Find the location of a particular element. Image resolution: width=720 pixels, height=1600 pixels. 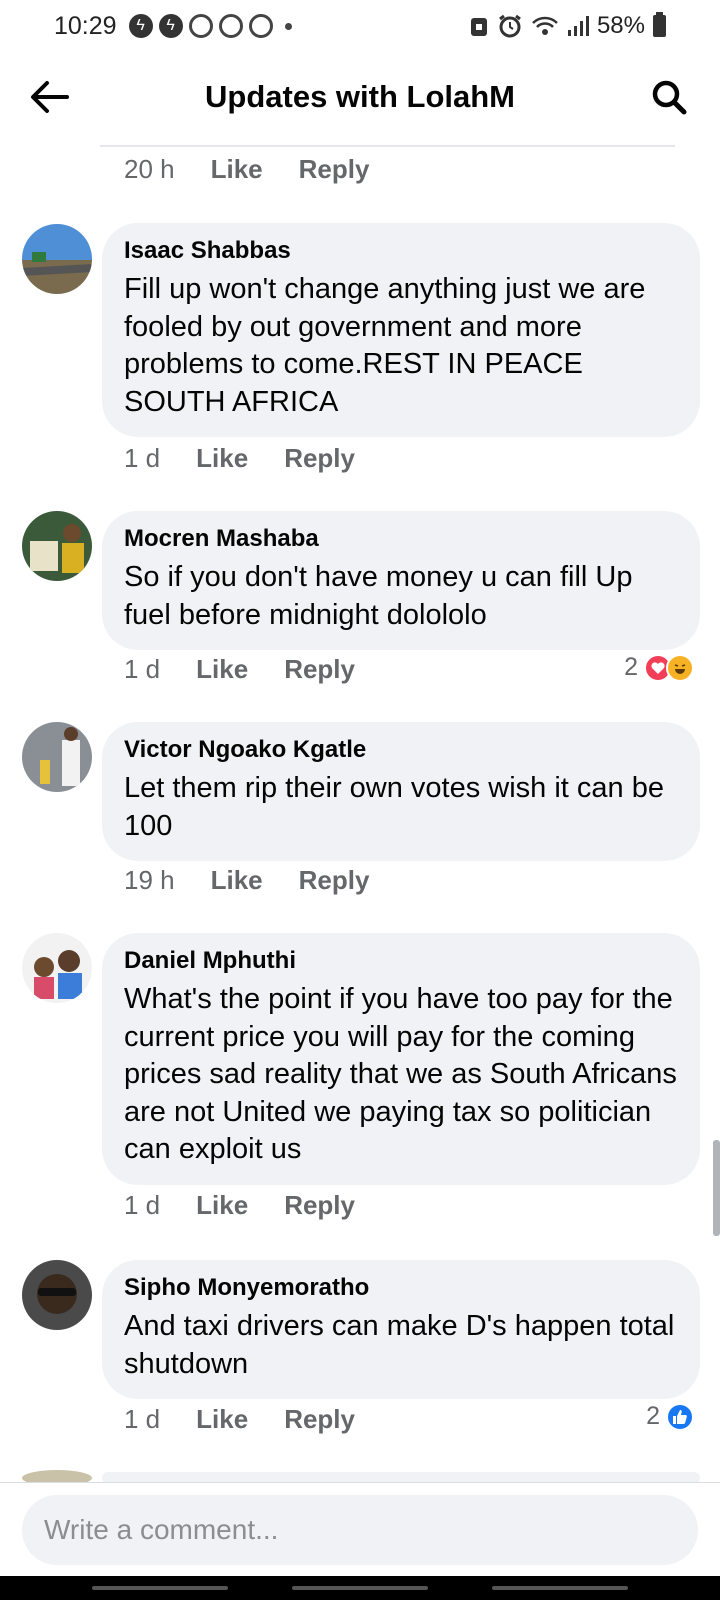

alarm-icon is located at coordinates (510, 26).